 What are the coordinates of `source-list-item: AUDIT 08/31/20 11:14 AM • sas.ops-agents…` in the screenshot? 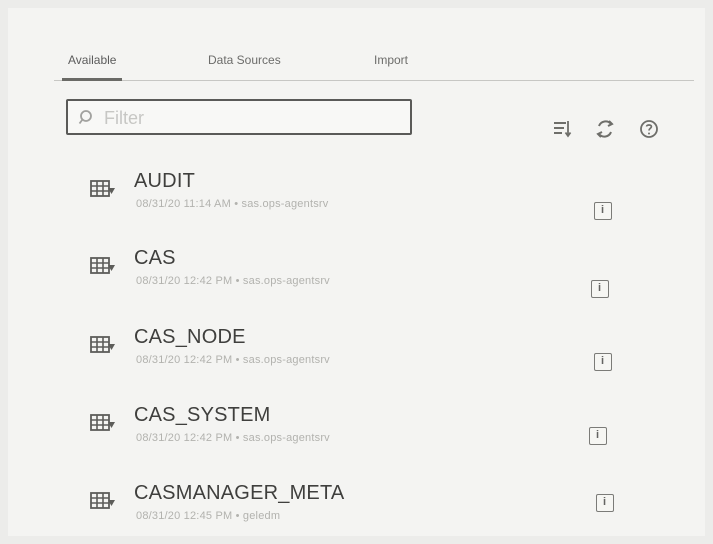 It's located at (370, 197).